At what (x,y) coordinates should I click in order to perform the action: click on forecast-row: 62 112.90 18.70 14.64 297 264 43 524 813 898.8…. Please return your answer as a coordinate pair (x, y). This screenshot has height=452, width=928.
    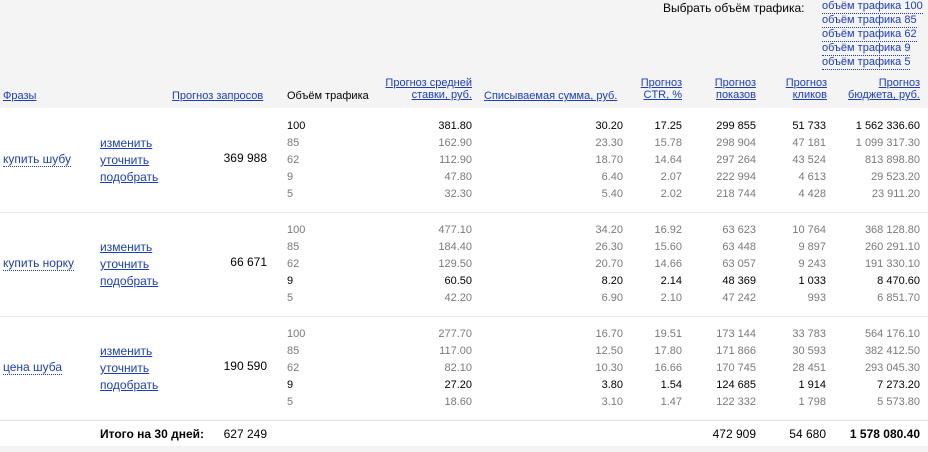
    Looking at the image, I should click on (464, 160).